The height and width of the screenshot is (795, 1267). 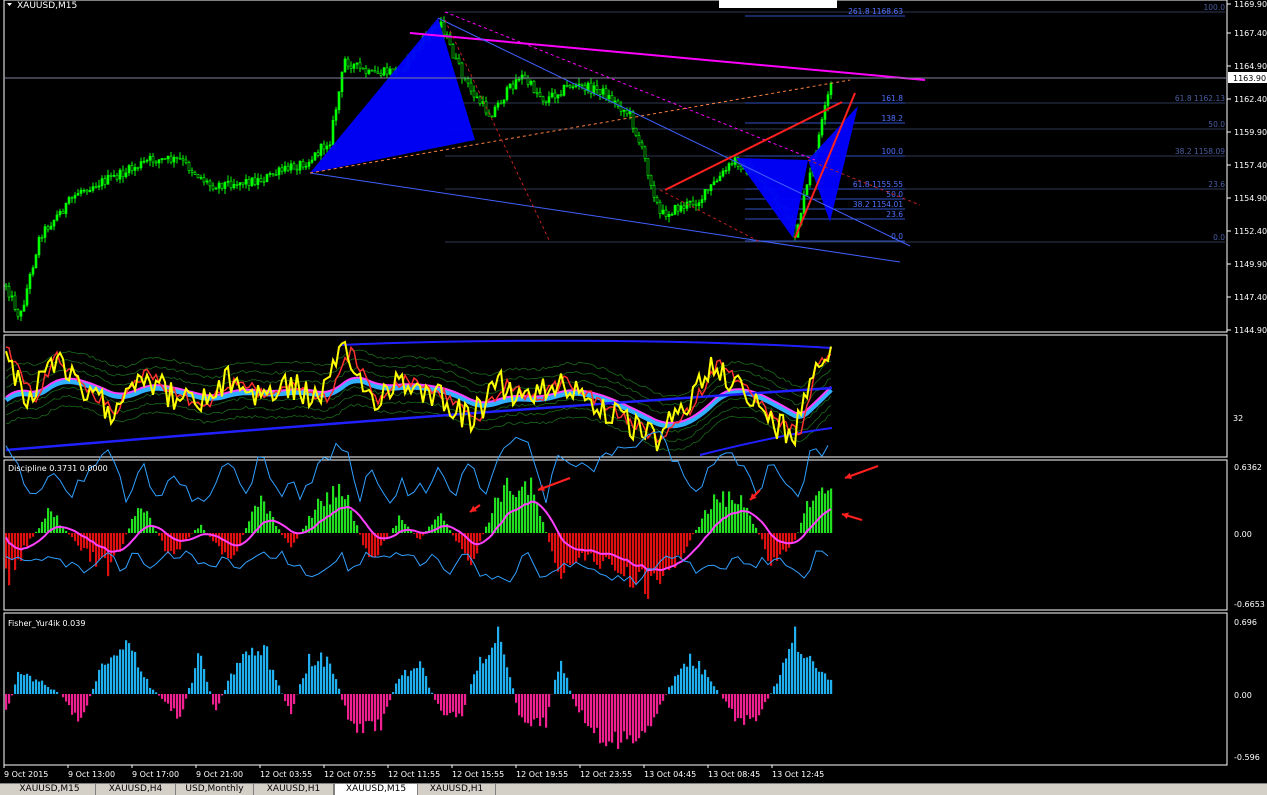 I want to click on dropdown-icon, so click(x=9, y=4).